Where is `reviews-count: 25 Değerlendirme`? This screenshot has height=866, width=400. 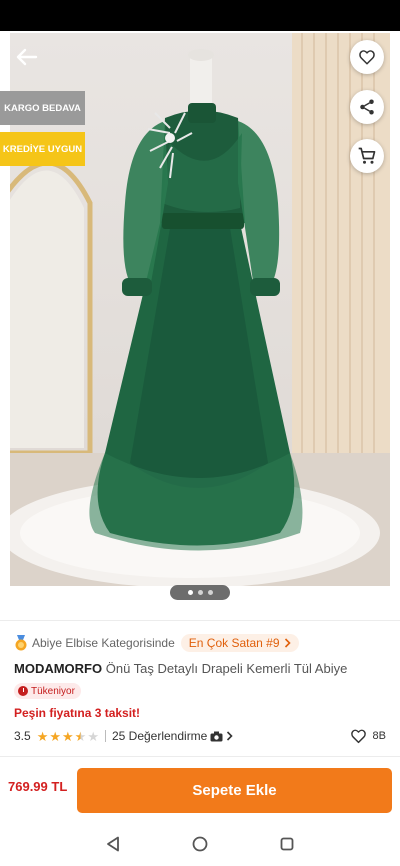
reviews-count: 25 Değerlendirme is located at coordinates (159, 736).